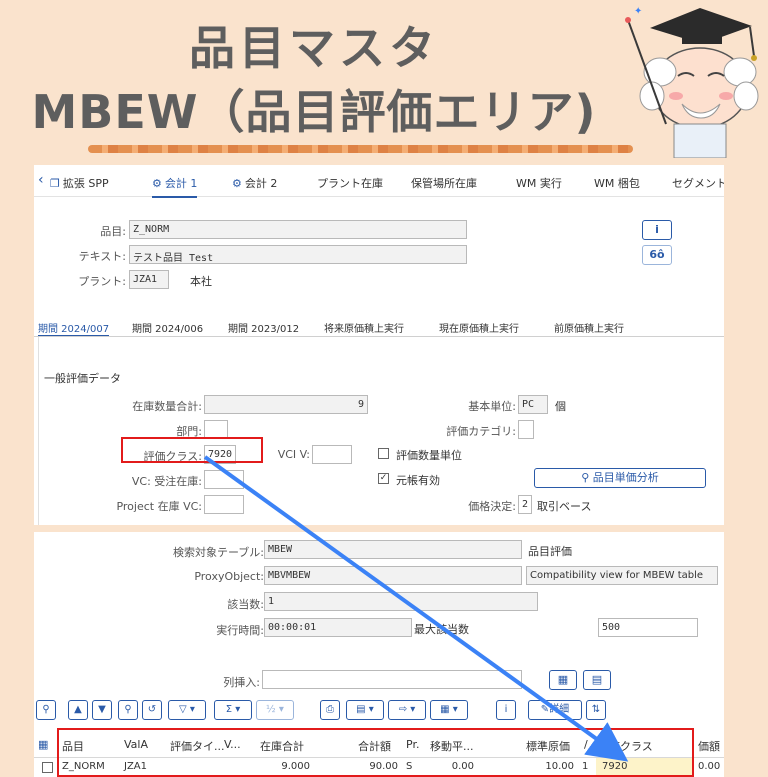 The height and width of the screenshot is (777, 768). Describe the element at coordinates (429, 455) in the screenshot. I see `valuation-unit-label: 評価数量単位` at that location.